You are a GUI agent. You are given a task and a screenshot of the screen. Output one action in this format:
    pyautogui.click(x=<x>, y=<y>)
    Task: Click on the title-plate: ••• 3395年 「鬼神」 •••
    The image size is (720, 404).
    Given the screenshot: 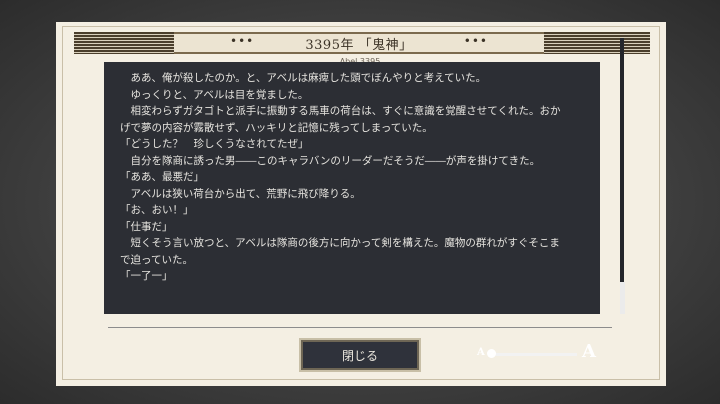 What is the action you would take?
    pyautogui.click(x=359, y=43)
    